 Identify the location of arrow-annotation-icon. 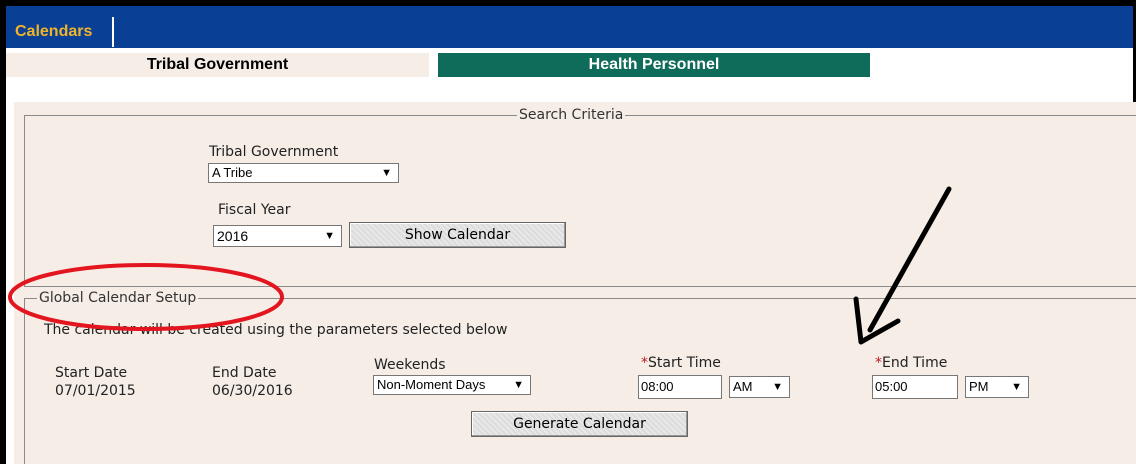
(909, 259).